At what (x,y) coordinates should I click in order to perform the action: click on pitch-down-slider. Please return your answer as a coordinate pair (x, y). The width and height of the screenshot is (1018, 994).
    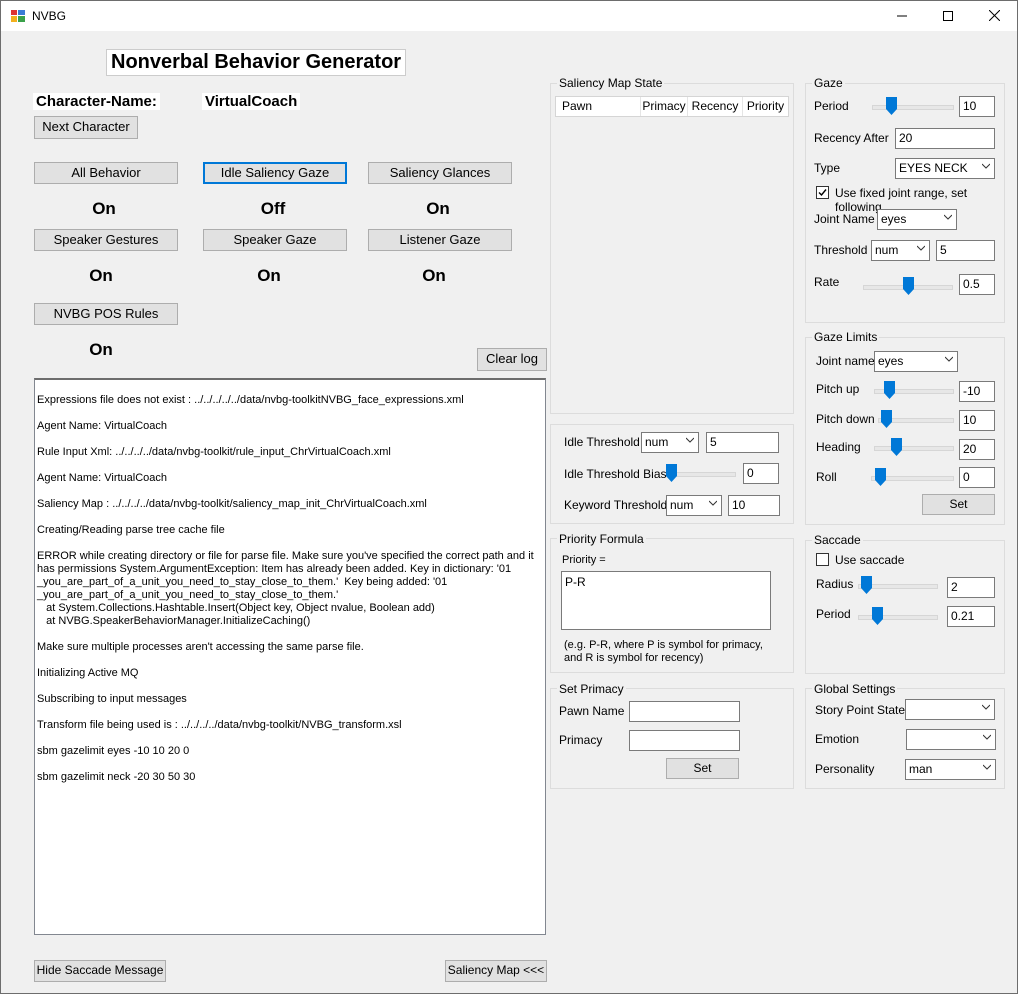
    Looking at the image, I should click on (916, 420).